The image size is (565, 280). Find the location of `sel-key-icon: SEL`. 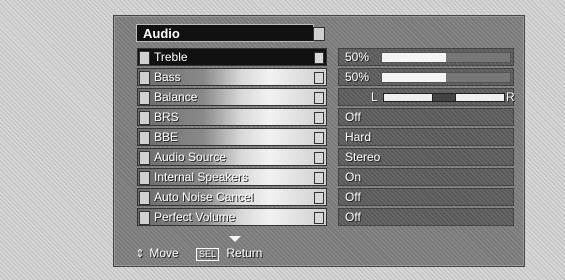

sel-key-icon: SEL is located at coordinates (208, 254).